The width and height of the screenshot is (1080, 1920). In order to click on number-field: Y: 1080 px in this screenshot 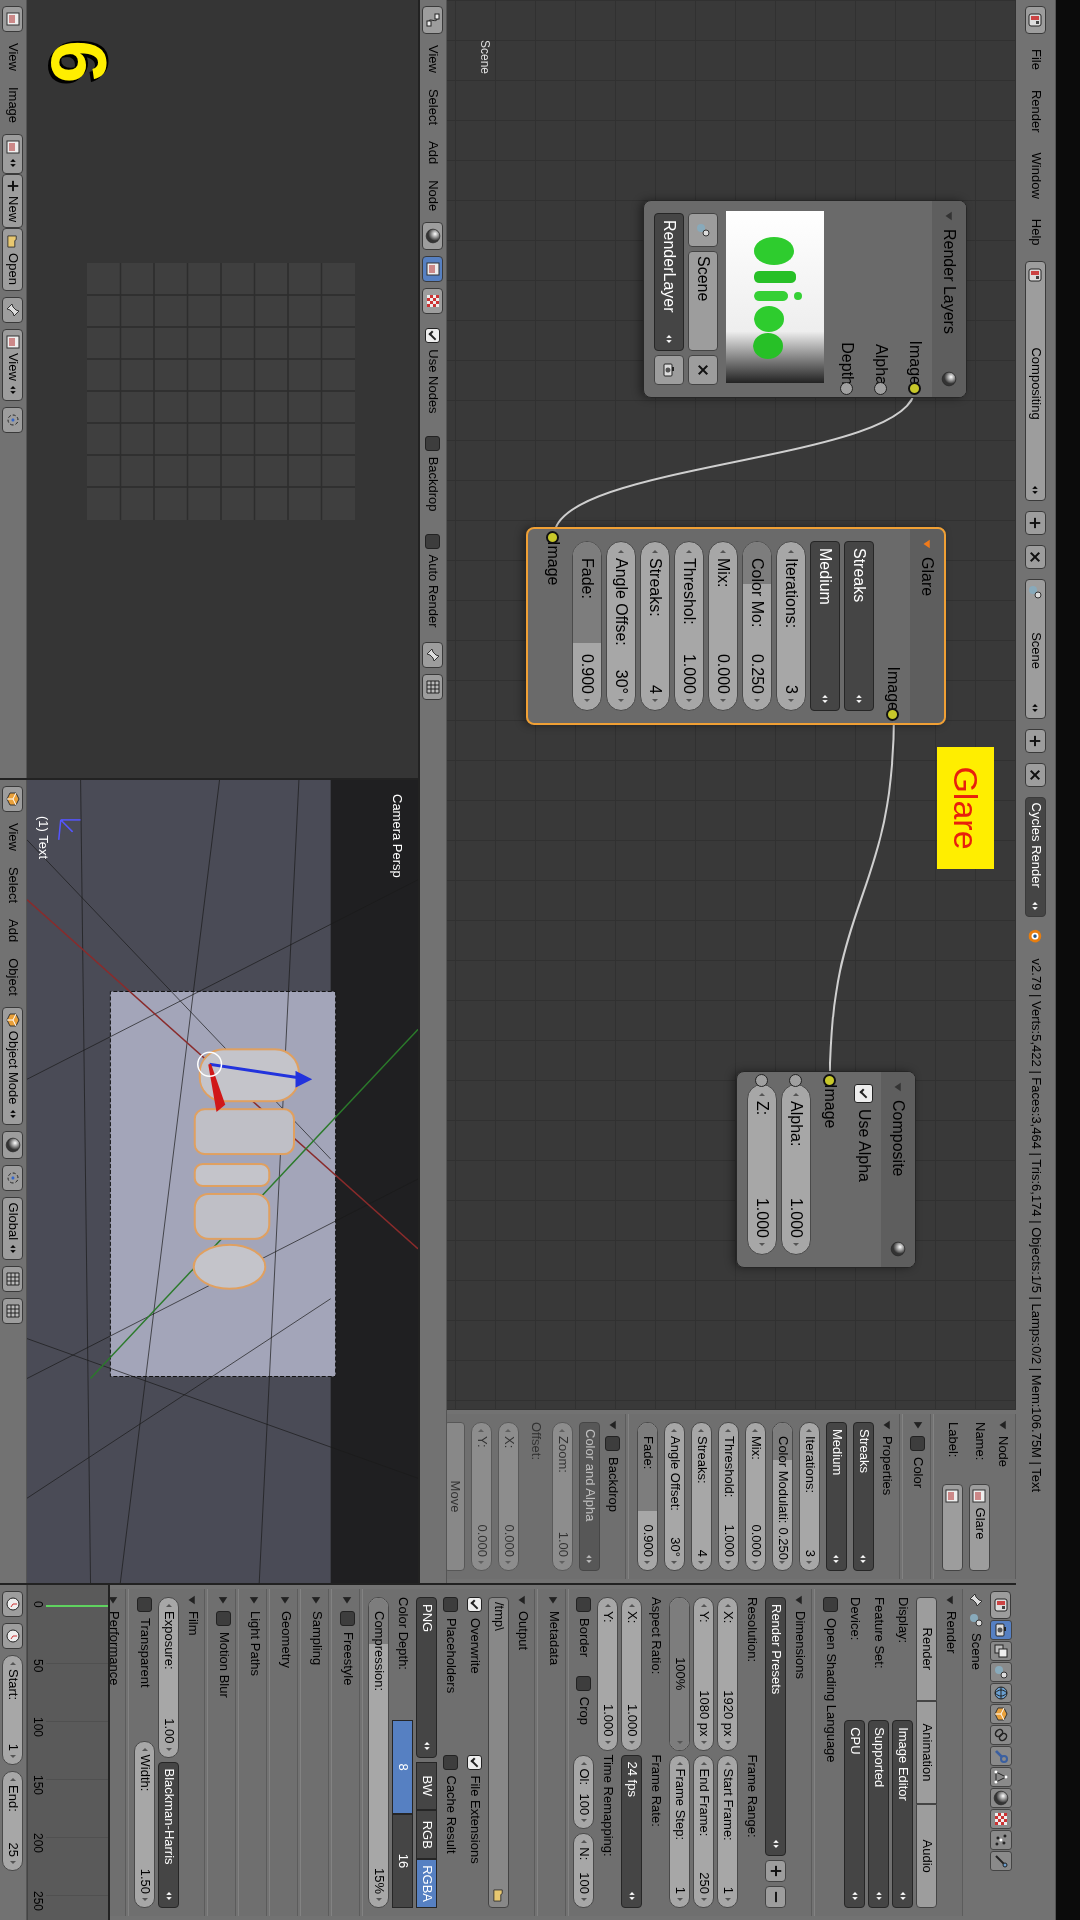, I will do `click(704, 1674)`.